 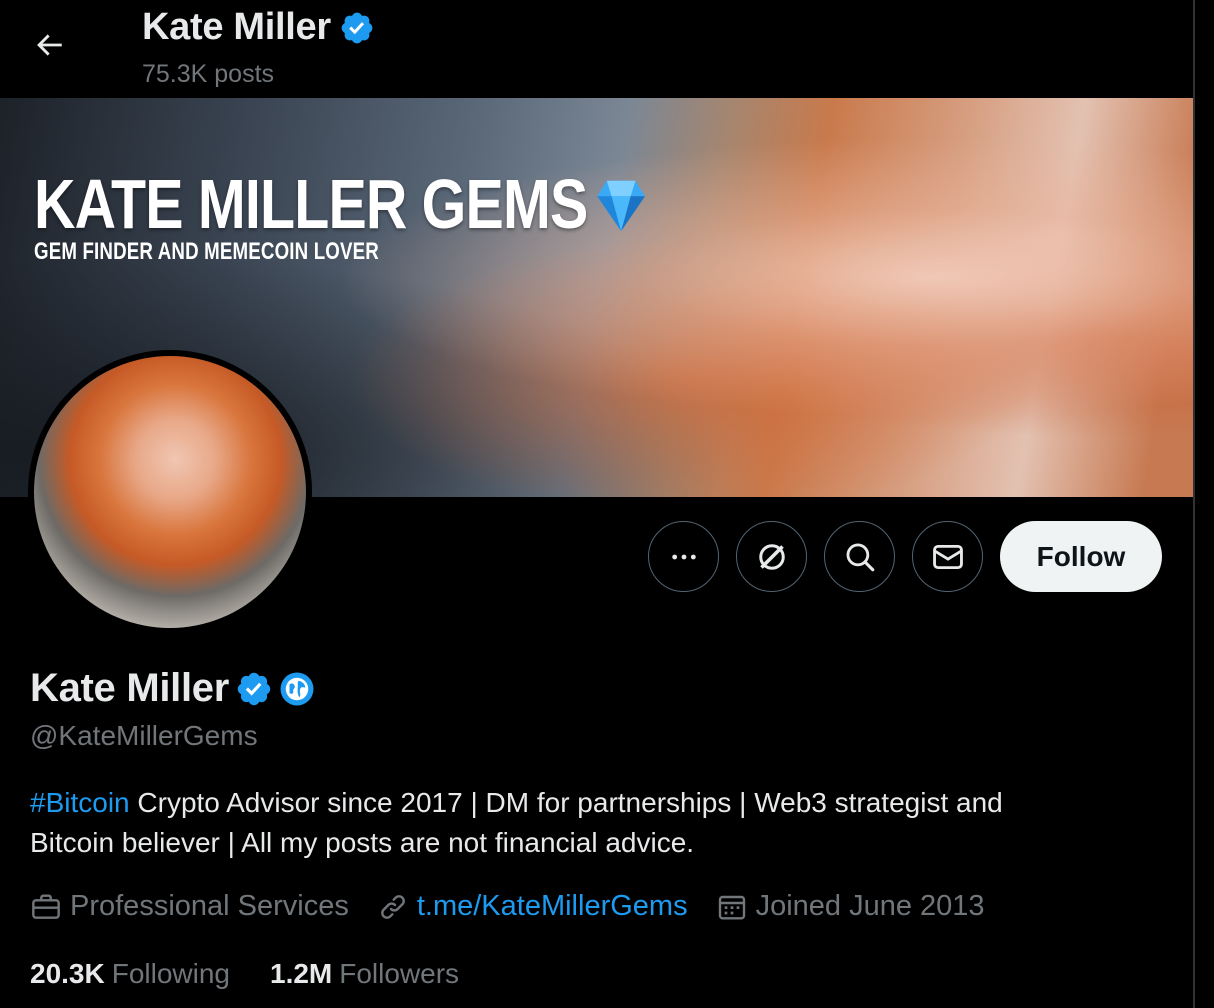 What do you see at coordinates (144, 735) in the screenshot?
I see `profile-handle: @KateMillerGems` at bounding box center [144, 735].